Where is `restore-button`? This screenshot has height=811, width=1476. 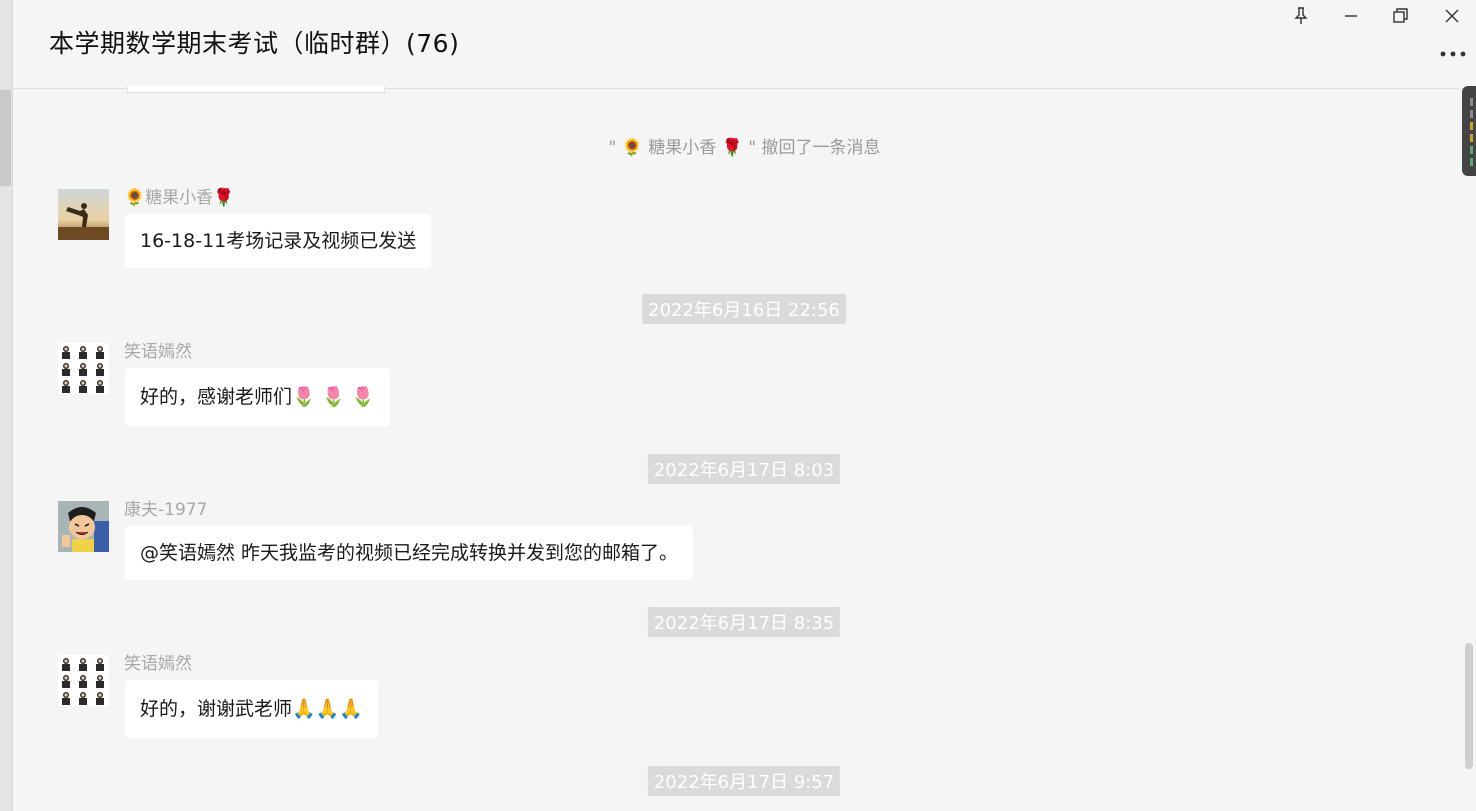
restore-button is located at coordinates (1401, 16).